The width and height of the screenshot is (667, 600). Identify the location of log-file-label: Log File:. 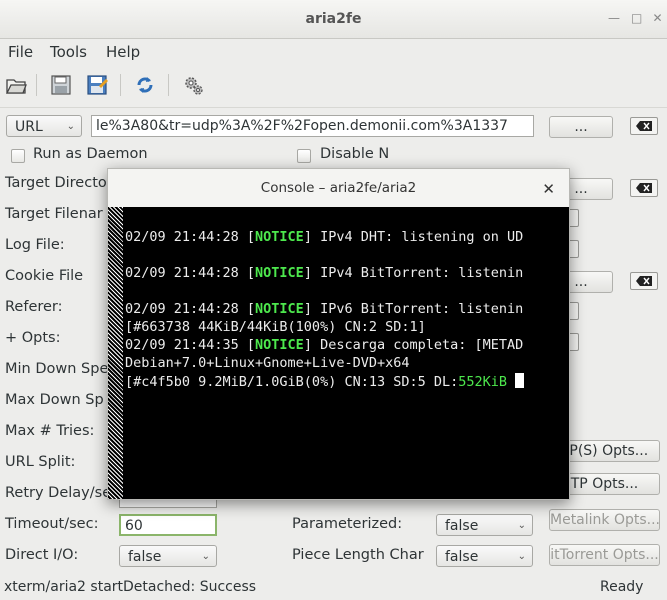
(35, 245).